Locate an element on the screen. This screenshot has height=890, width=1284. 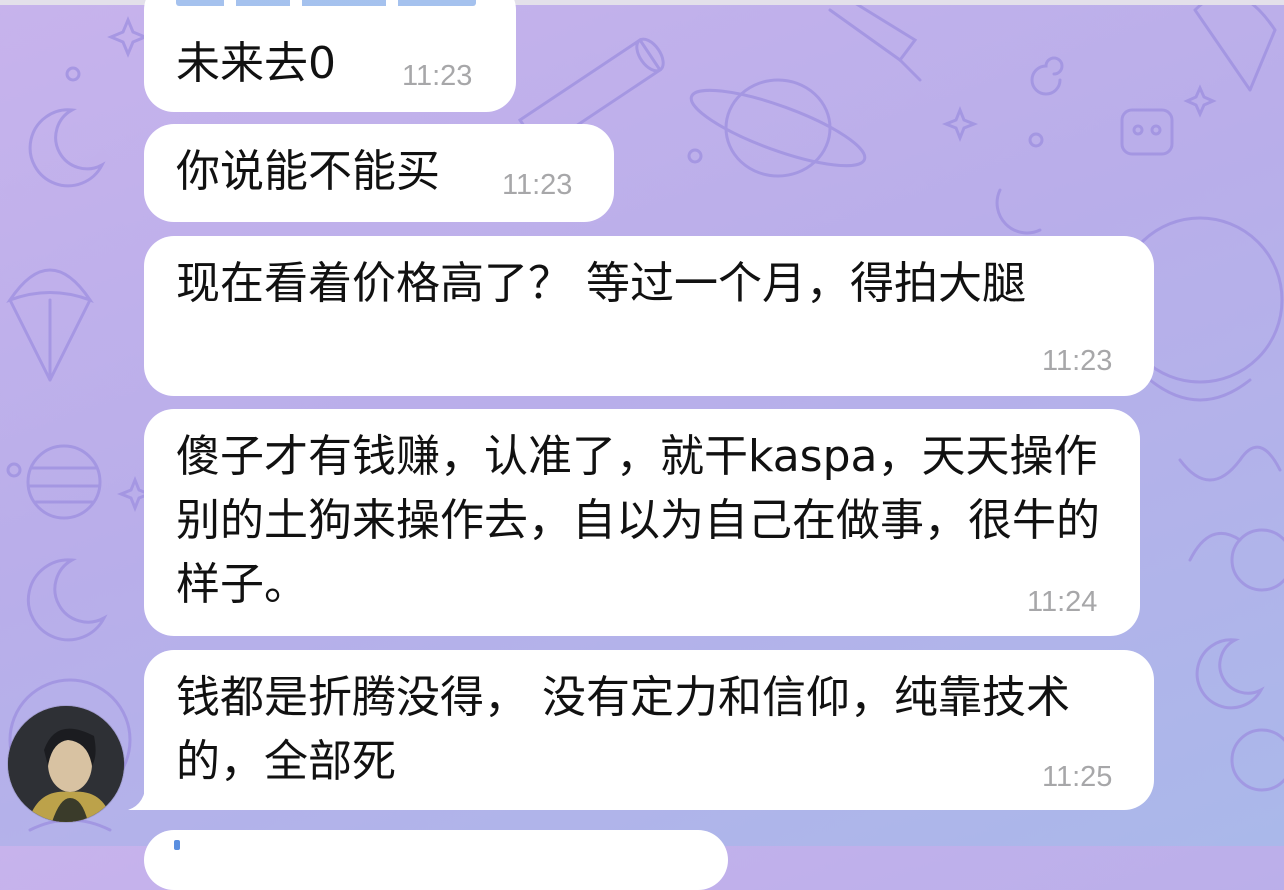
bubble-tail is located at coordinates (143, 795).